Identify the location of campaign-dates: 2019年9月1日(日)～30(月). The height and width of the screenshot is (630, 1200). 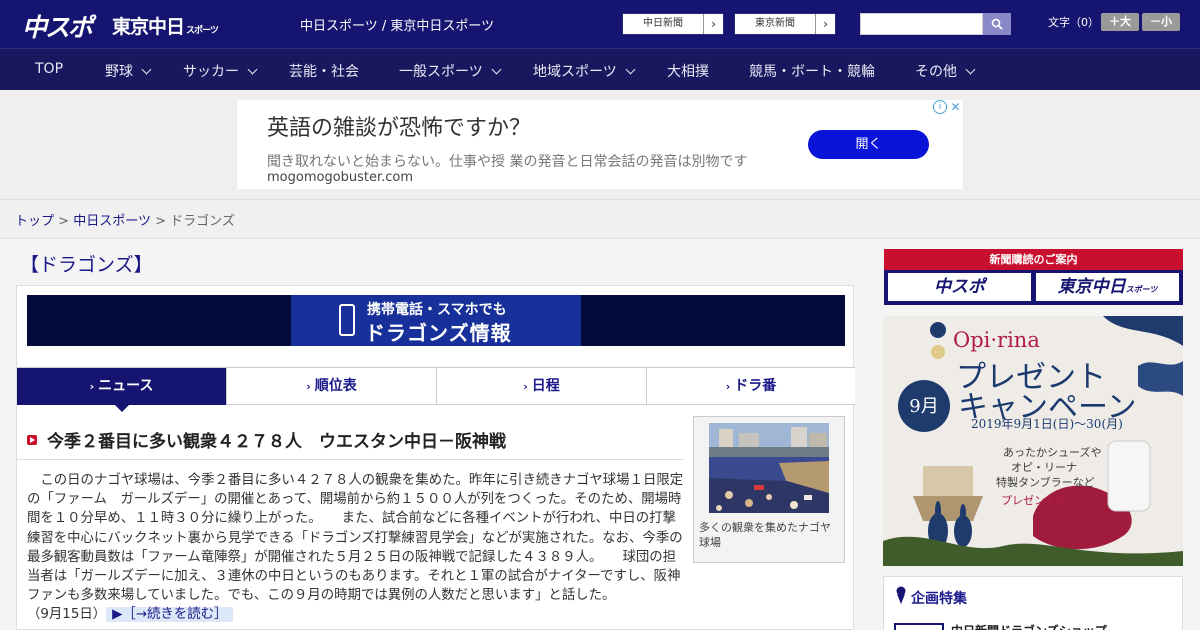
(1047, 424).